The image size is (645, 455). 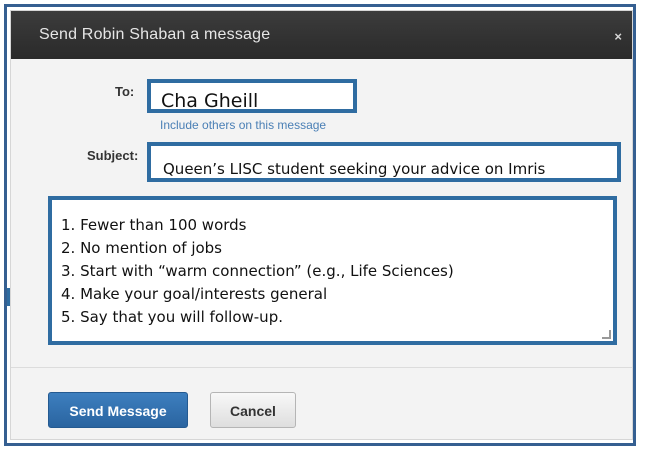 I want to click on body-line: 5. Say that you will follow-up., so click(x=172, y=317).